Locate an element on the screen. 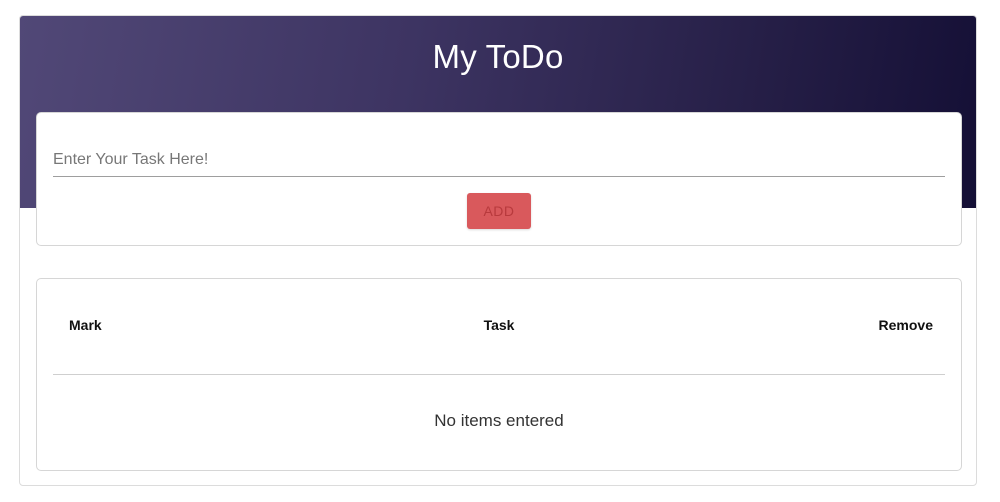 This screenshot has height=502, width=1000. column-header-remove: Remove is located at coordinates (905, 325).